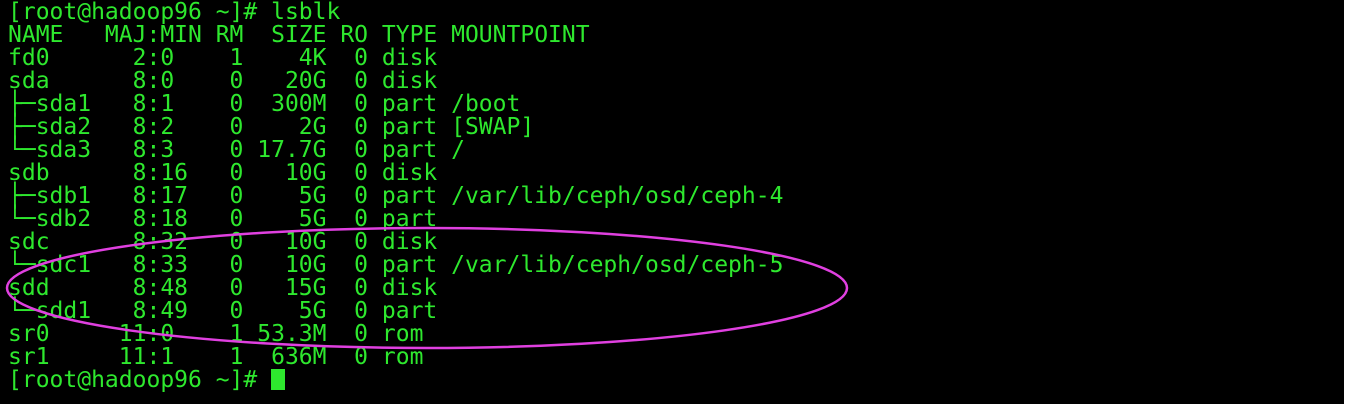 Image resolution: width=1350 pixels, height=404 pixels. I want to click on block-cursor, so click(278, 379).